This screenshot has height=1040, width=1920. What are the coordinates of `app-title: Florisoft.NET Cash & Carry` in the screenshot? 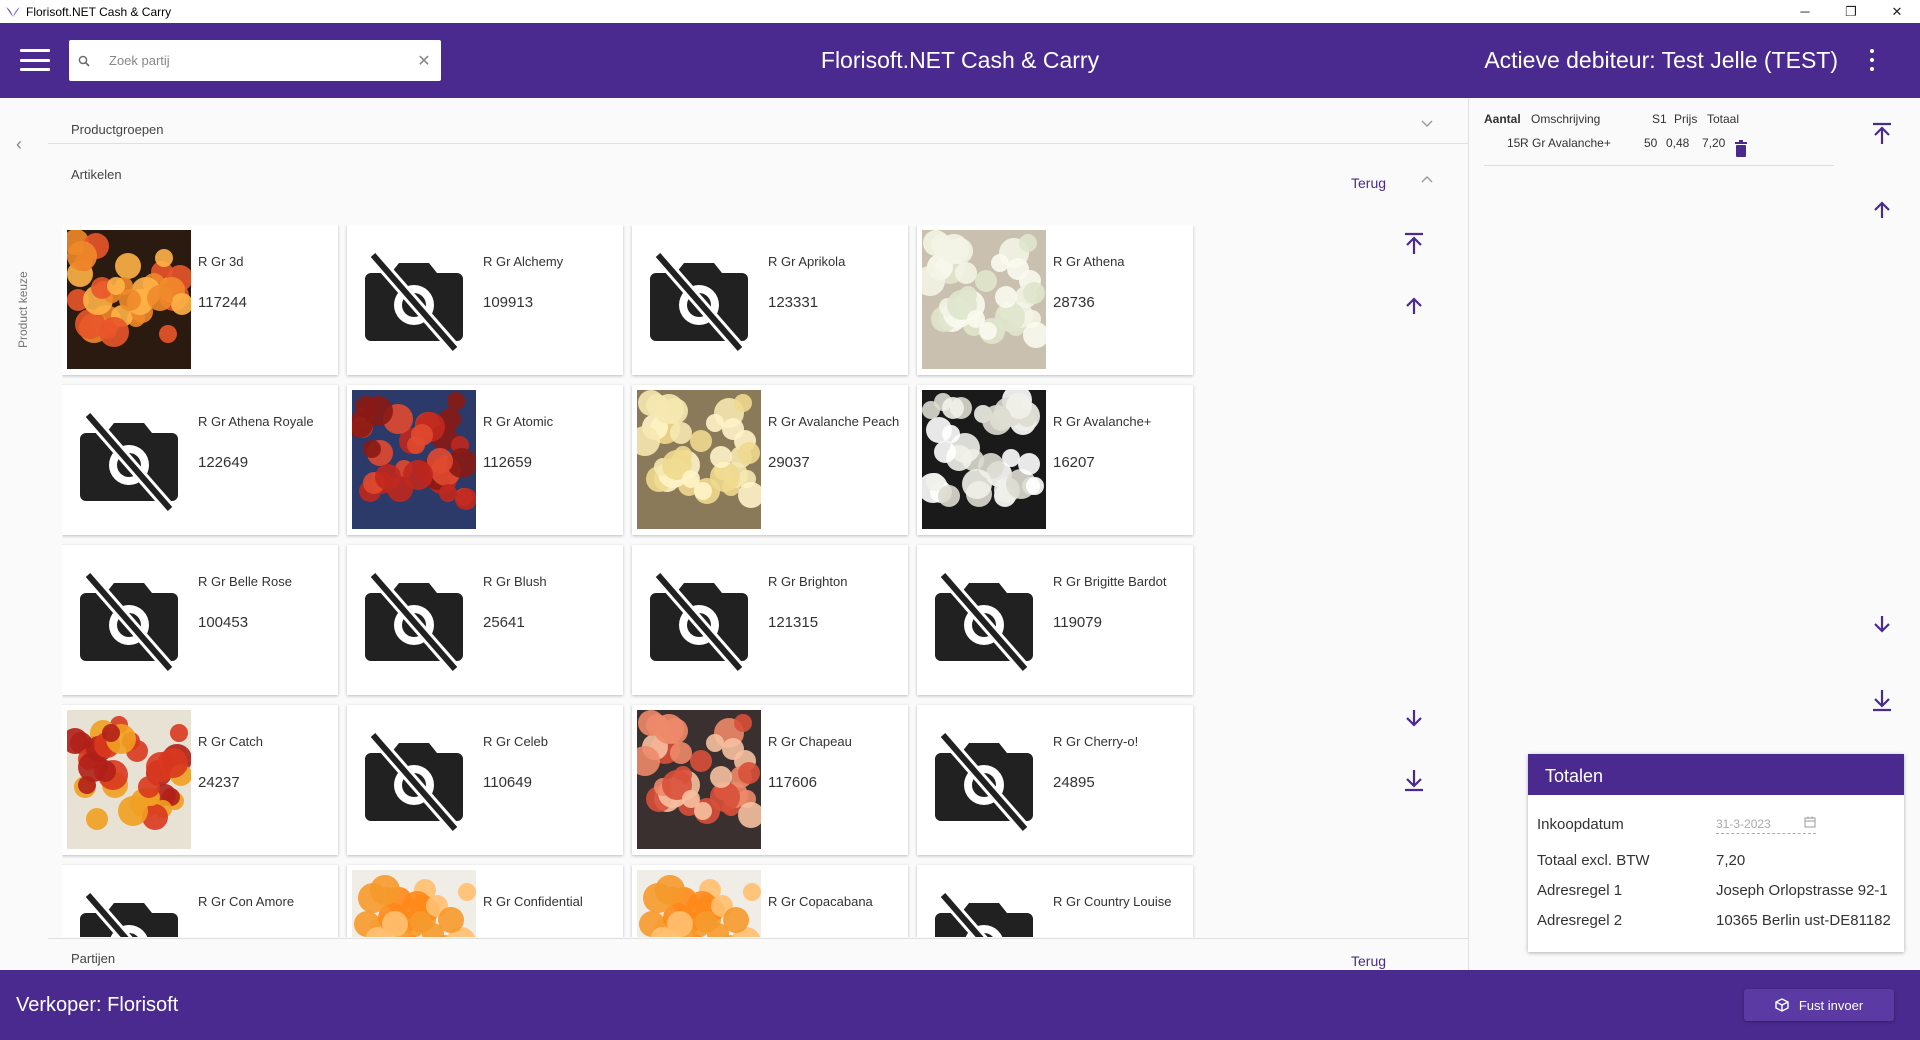 It's located at (960, 60).